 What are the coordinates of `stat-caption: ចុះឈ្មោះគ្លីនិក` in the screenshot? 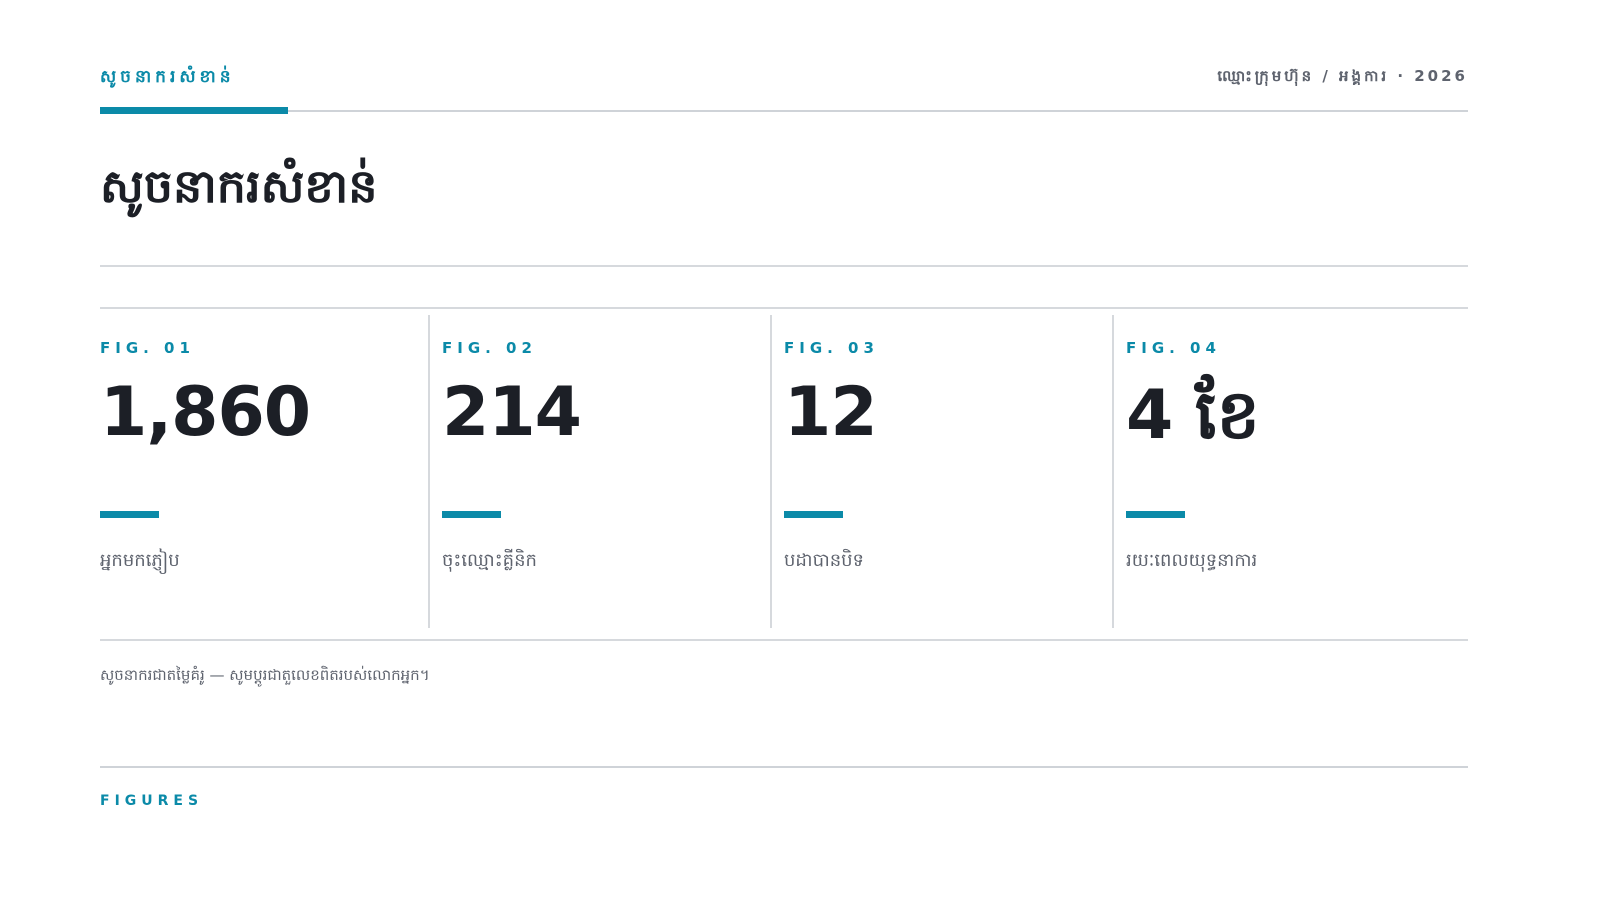 It's located at (489, 560).